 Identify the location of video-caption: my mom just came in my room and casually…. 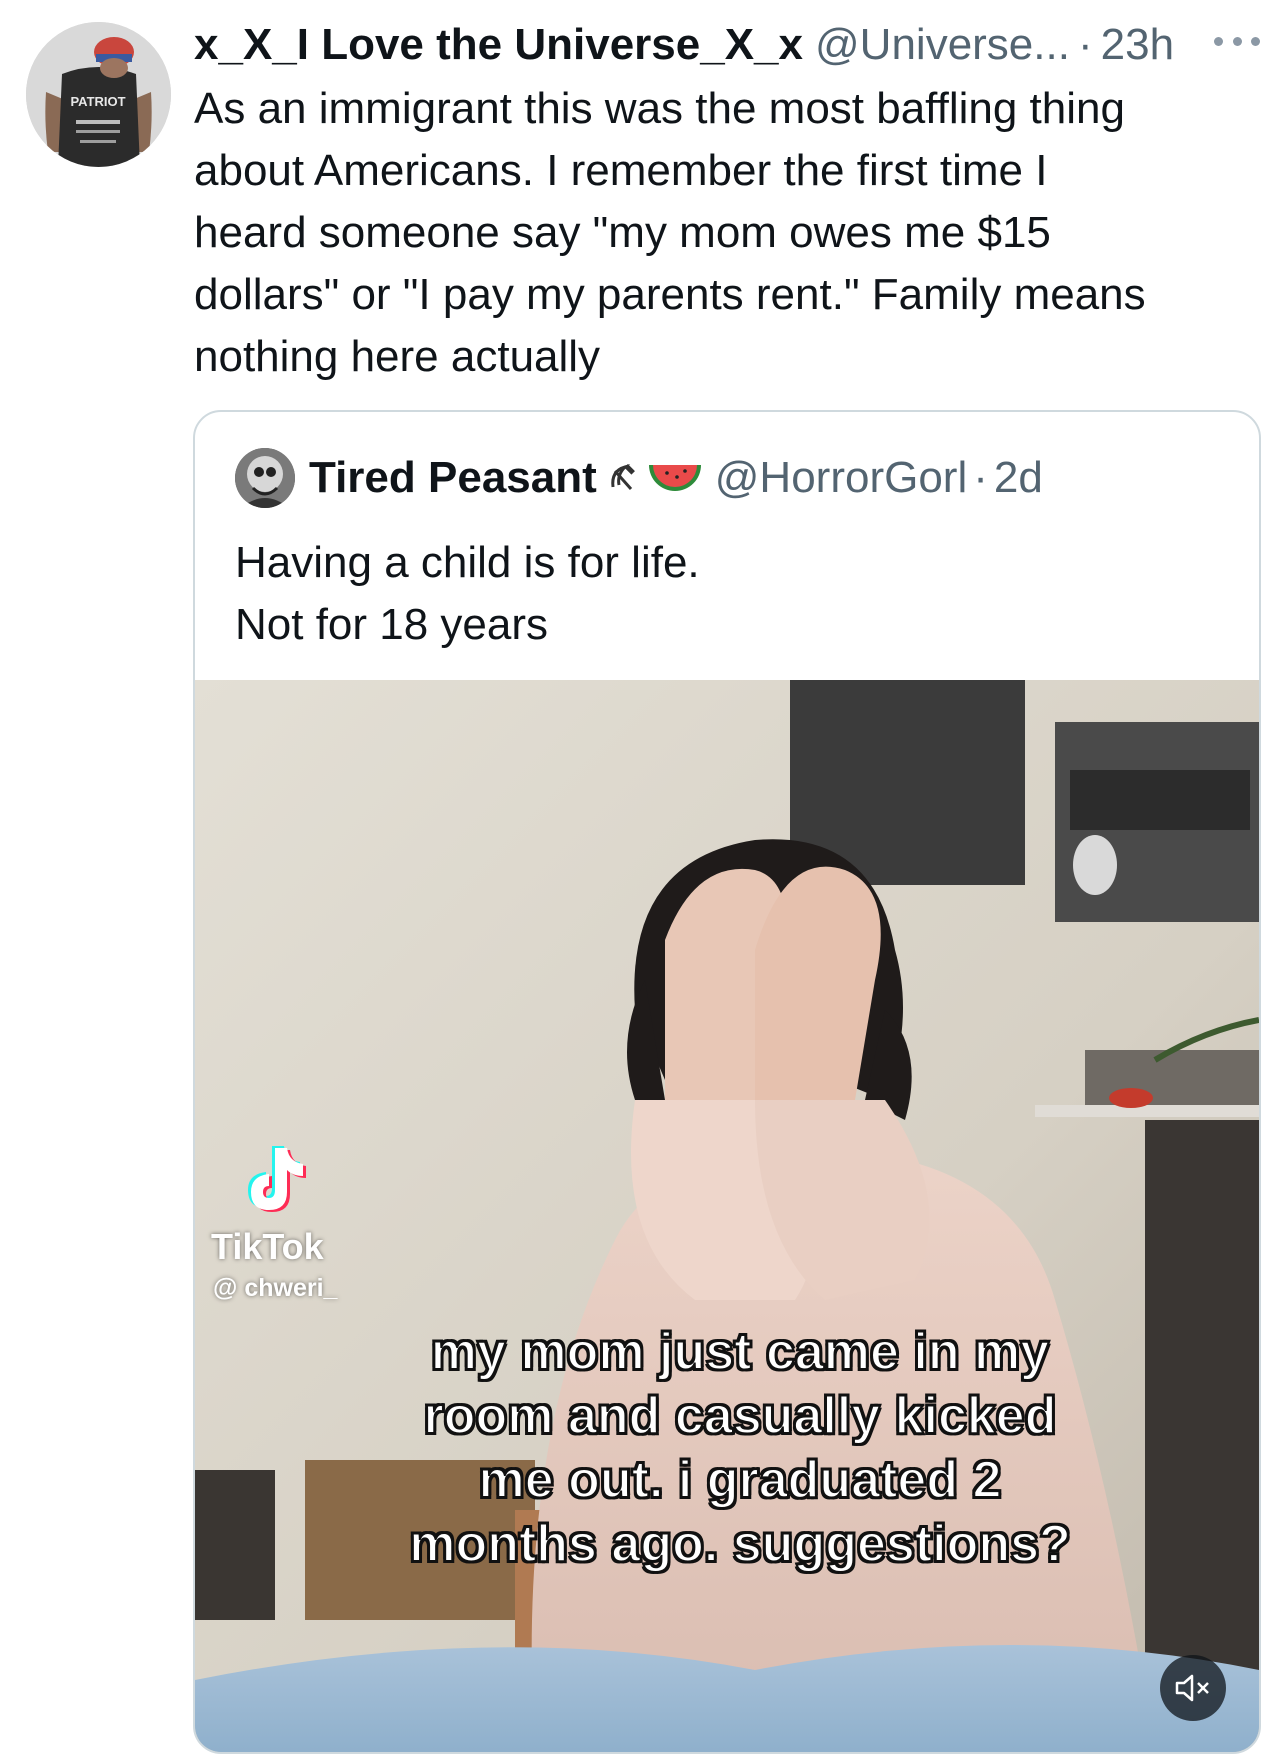
(740, 1448).